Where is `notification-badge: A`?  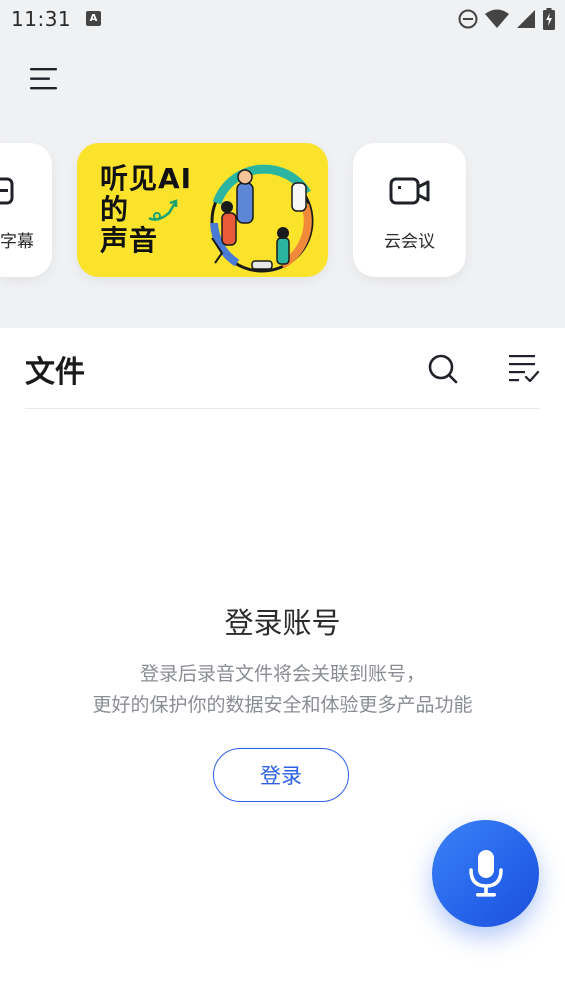
notification-badge: A is located at coordinates (93, 18).